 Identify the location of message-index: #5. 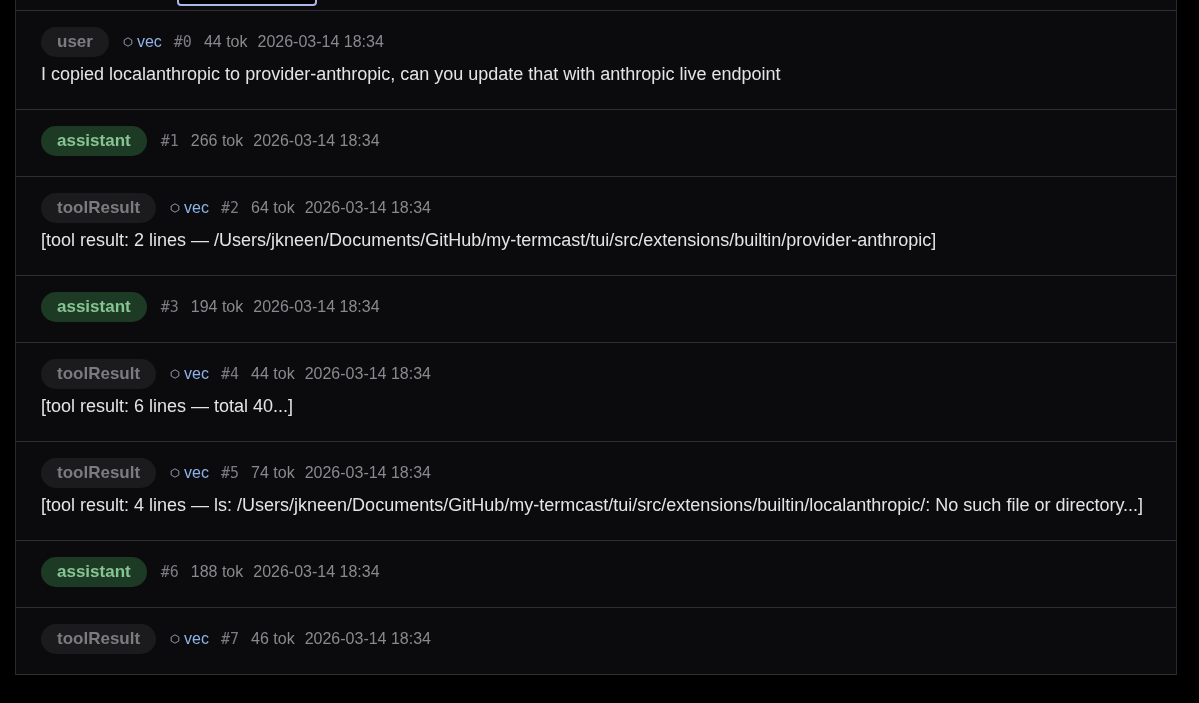
(230, 473).